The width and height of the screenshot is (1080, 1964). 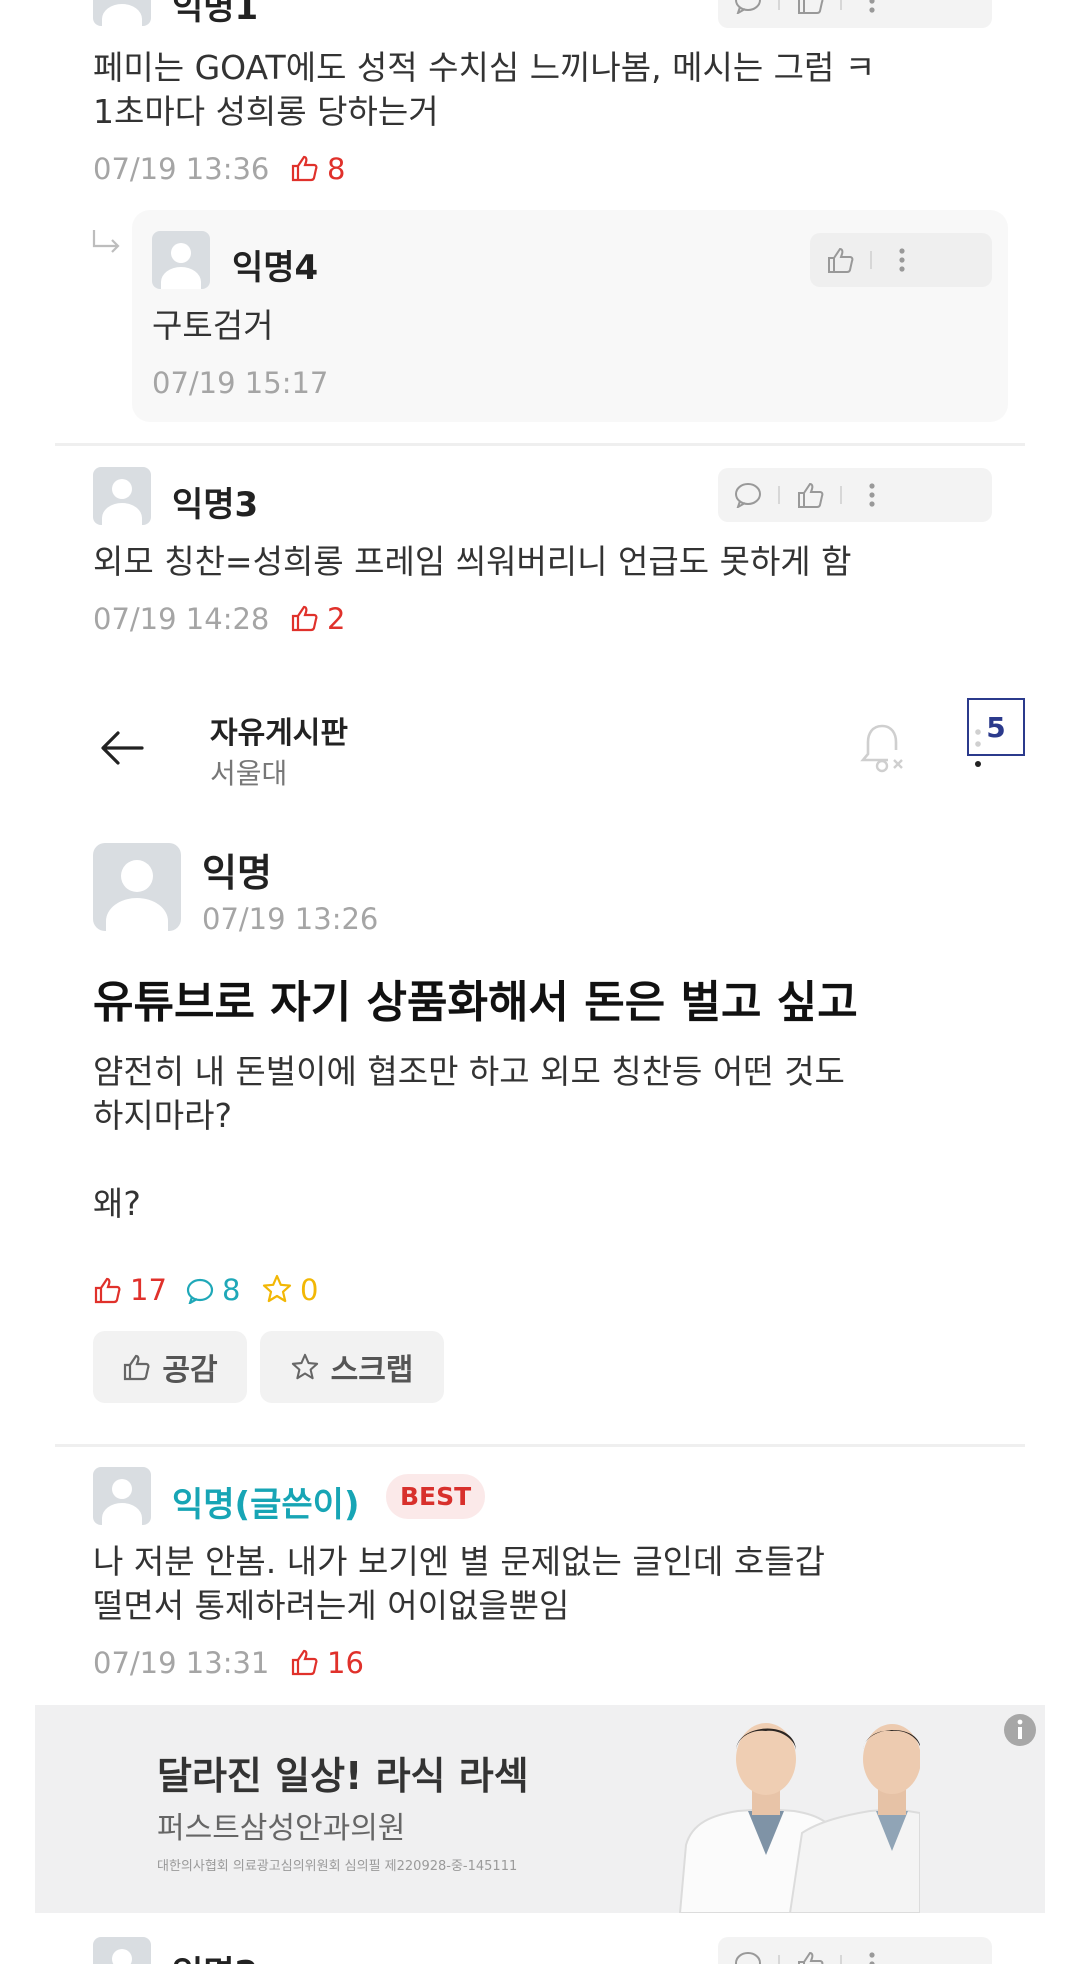 I want to click on post-body-line: 하지마라?, so click(x=162, y=1115).